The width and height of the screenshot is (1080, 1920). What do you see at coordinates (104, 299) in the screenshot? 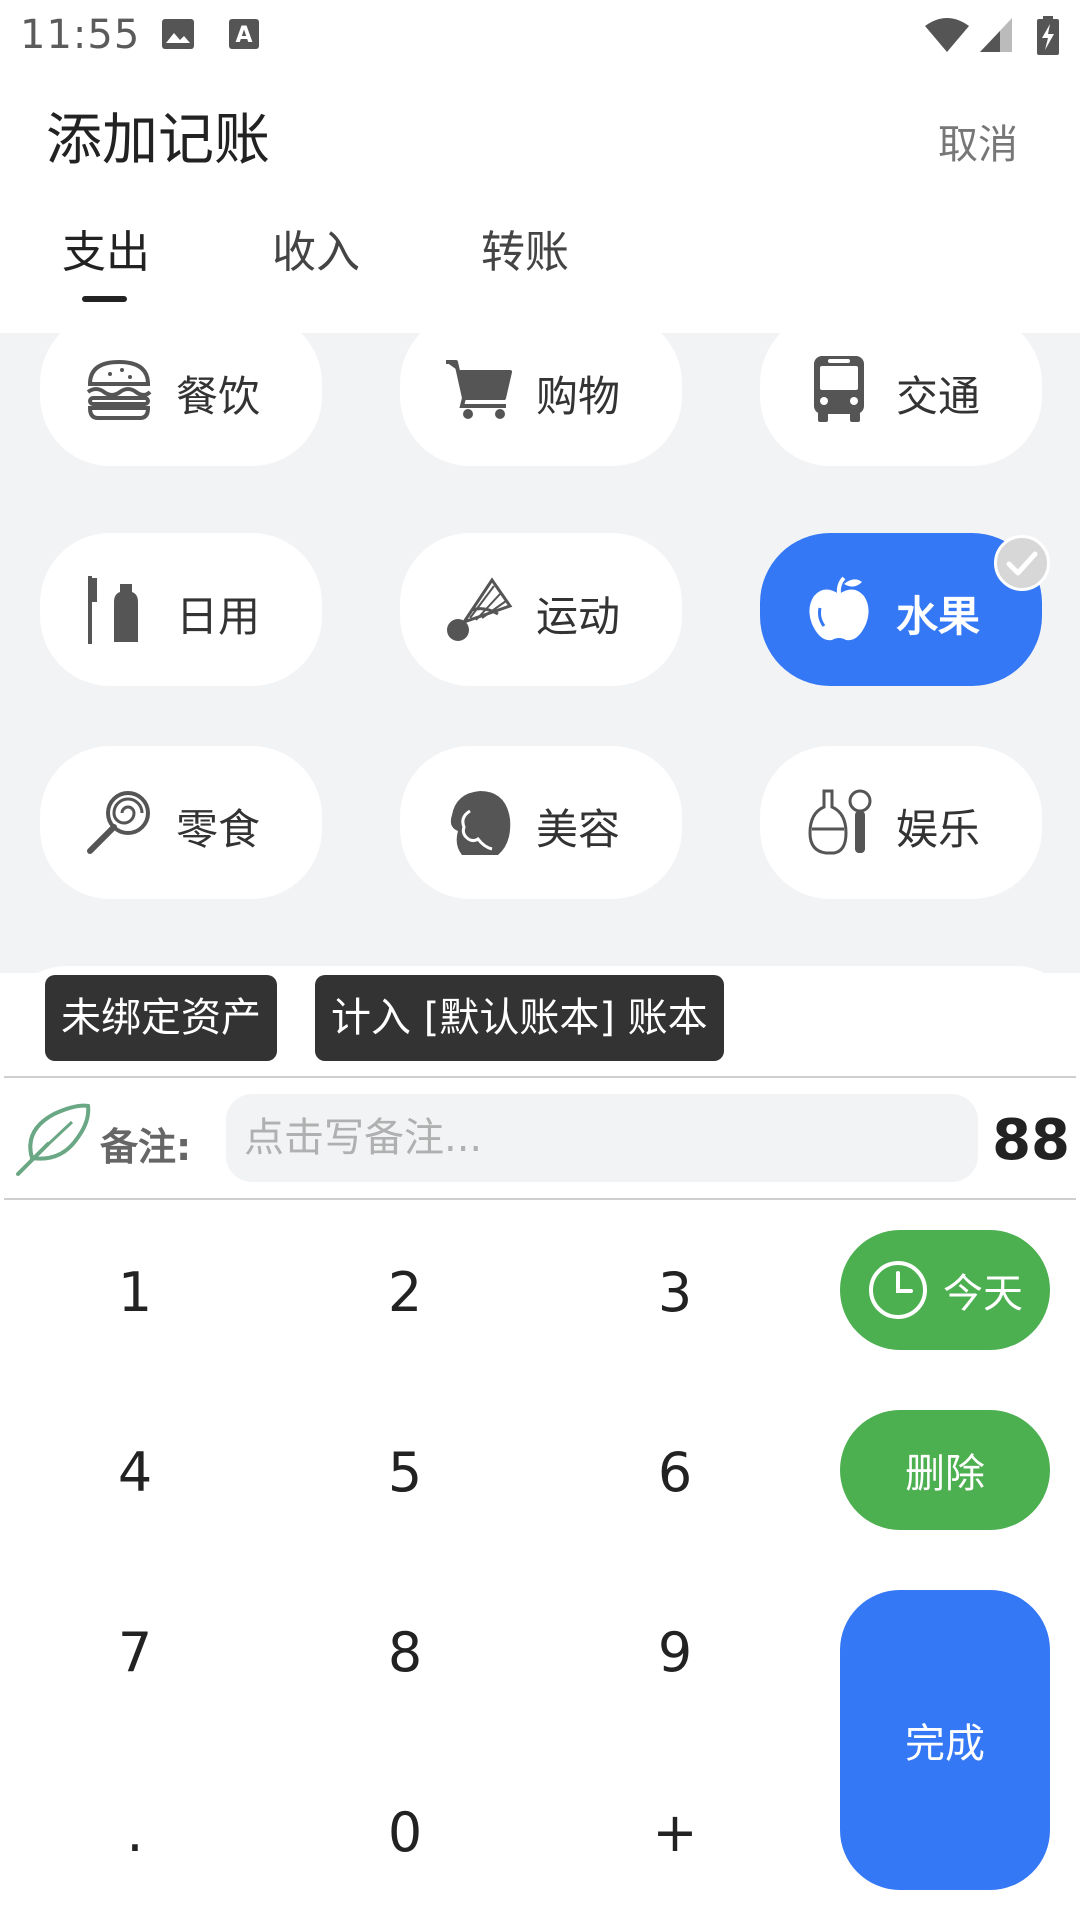
I see `active-tab-indicator` at bounding box center [104, 299].